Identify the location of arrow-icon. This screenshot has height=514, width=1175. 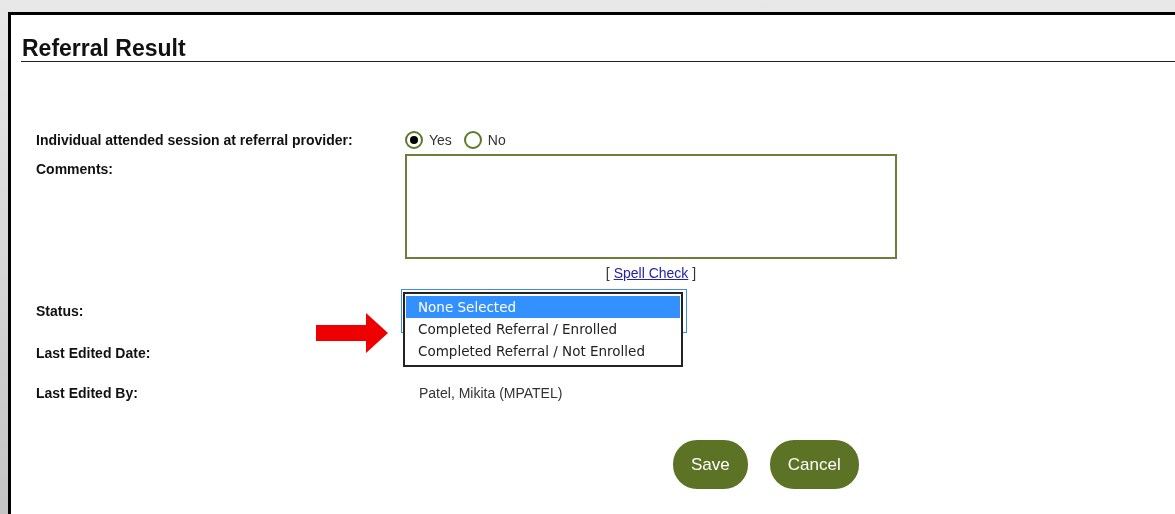
(352, 333).